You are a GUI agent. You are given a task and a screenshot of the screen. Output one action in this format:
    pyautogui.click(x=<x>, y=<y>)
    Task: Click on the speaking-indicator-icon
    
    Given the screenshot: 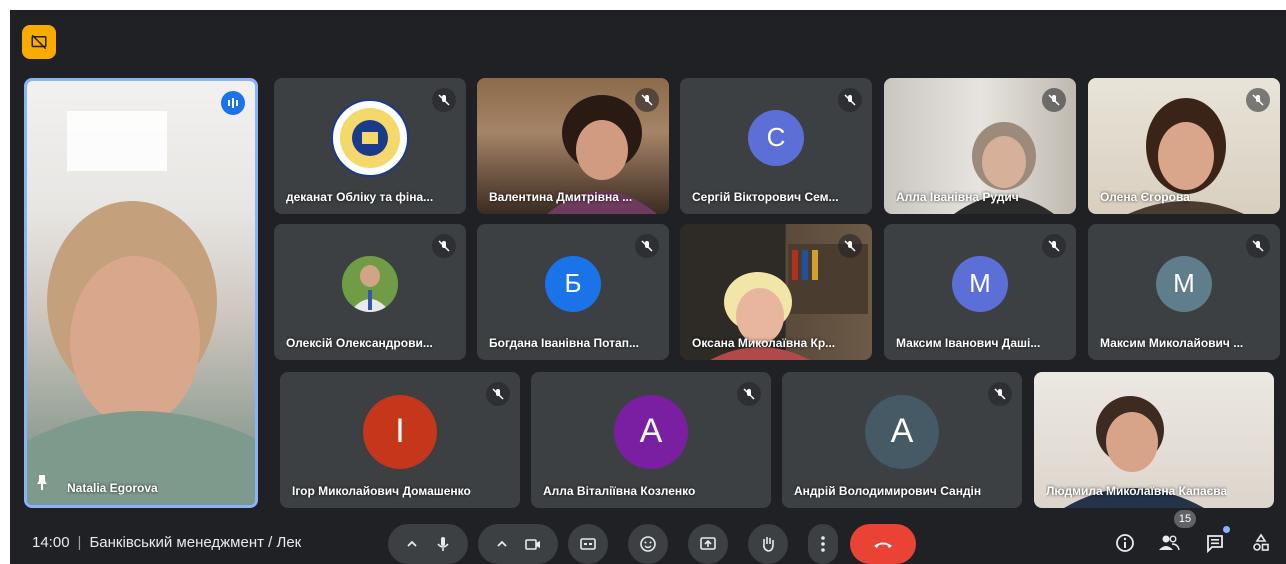 What is the action you would take?
    pyautogui.click(x=233, y=103)
    